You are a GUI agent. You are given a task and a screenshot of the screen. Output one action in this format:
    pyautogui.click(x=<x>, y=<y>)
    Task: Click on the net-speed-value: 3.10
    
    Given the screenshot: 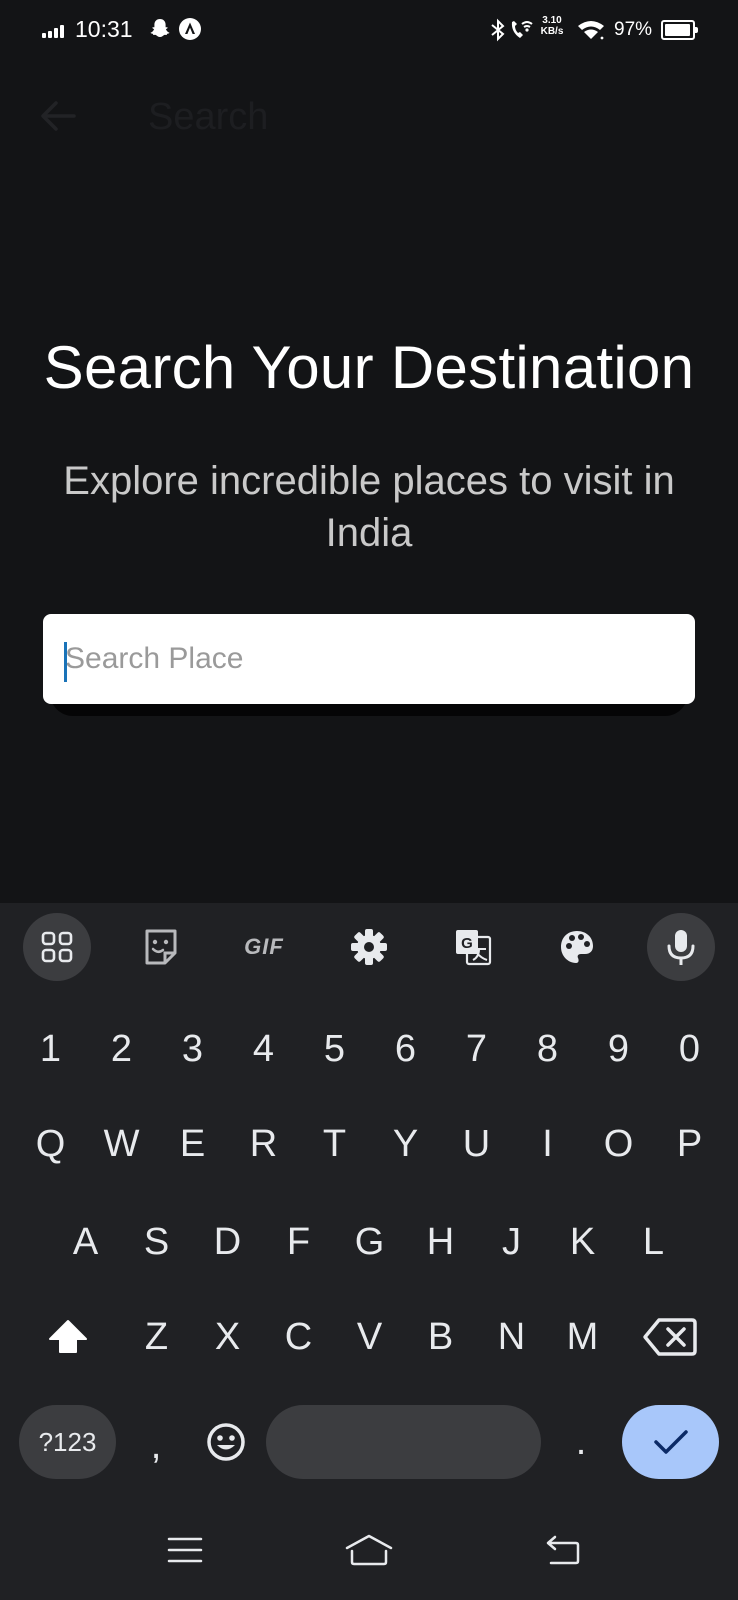 What is the action you would take?
    pyautogui.click(x=552, y=20)
    